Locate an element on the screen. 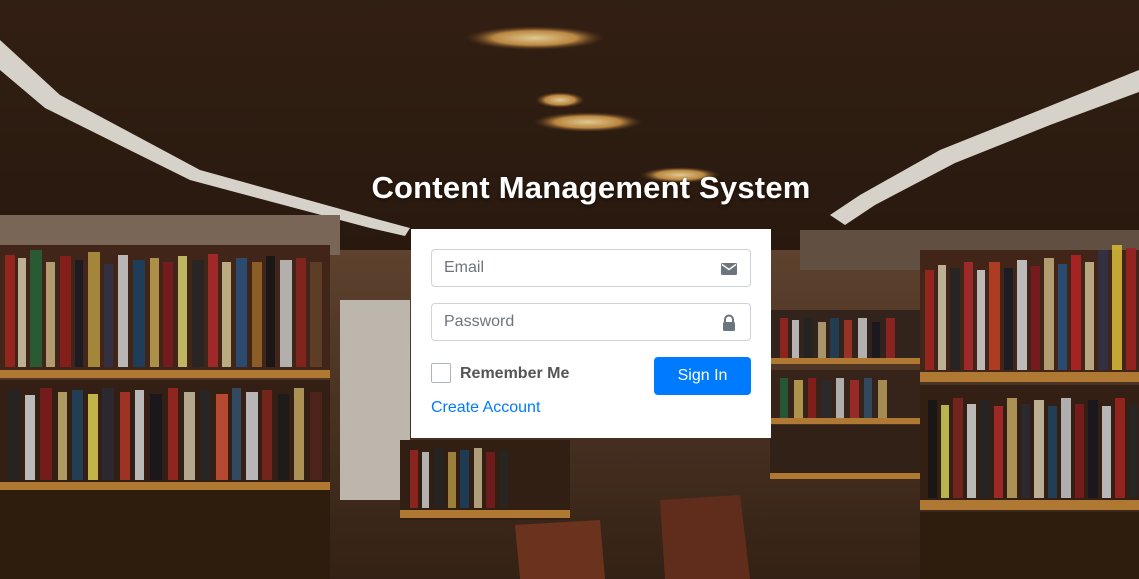  sign-in-button: Sign In is located at coordinates (702, 376).